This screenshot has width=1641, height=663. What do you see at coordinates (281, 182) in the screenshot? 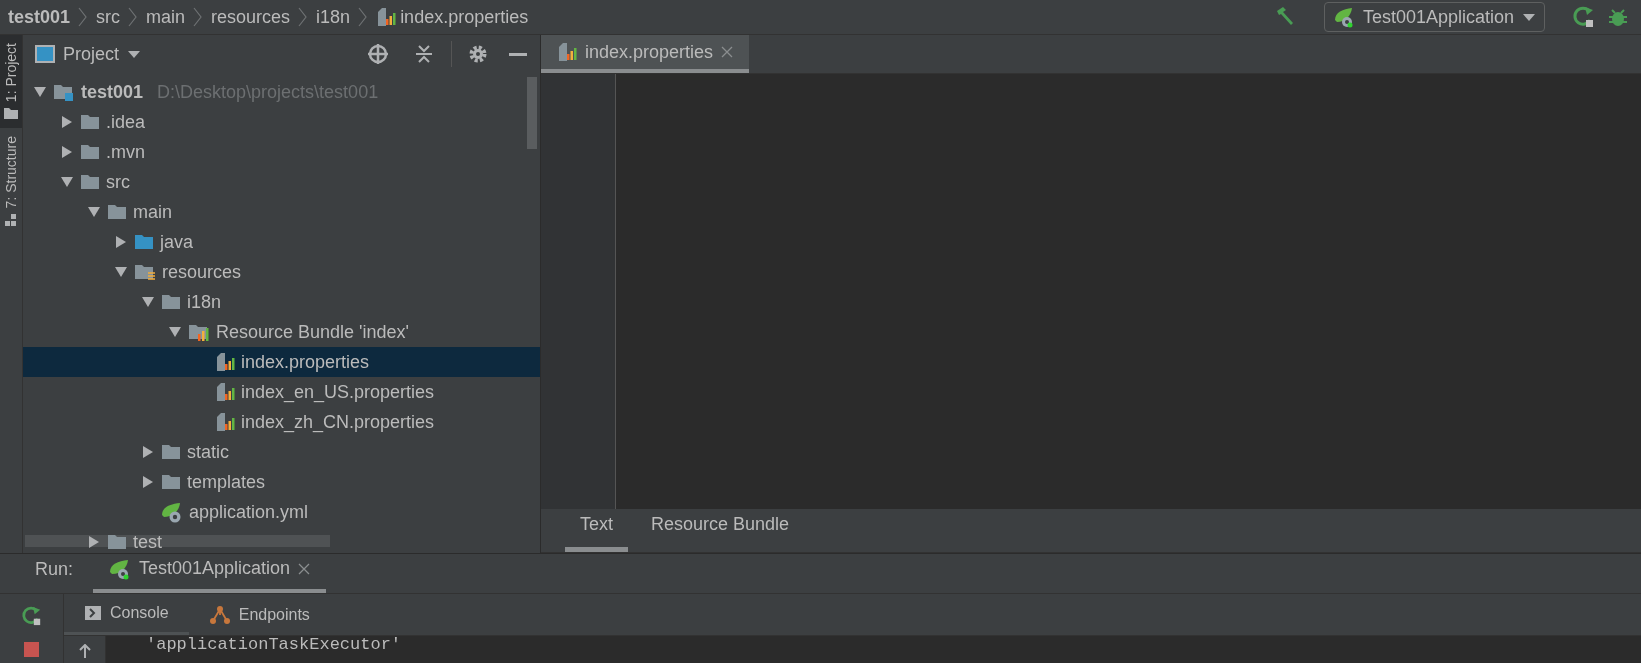
I see `tree-item: src` at bounding box center [281, 182].